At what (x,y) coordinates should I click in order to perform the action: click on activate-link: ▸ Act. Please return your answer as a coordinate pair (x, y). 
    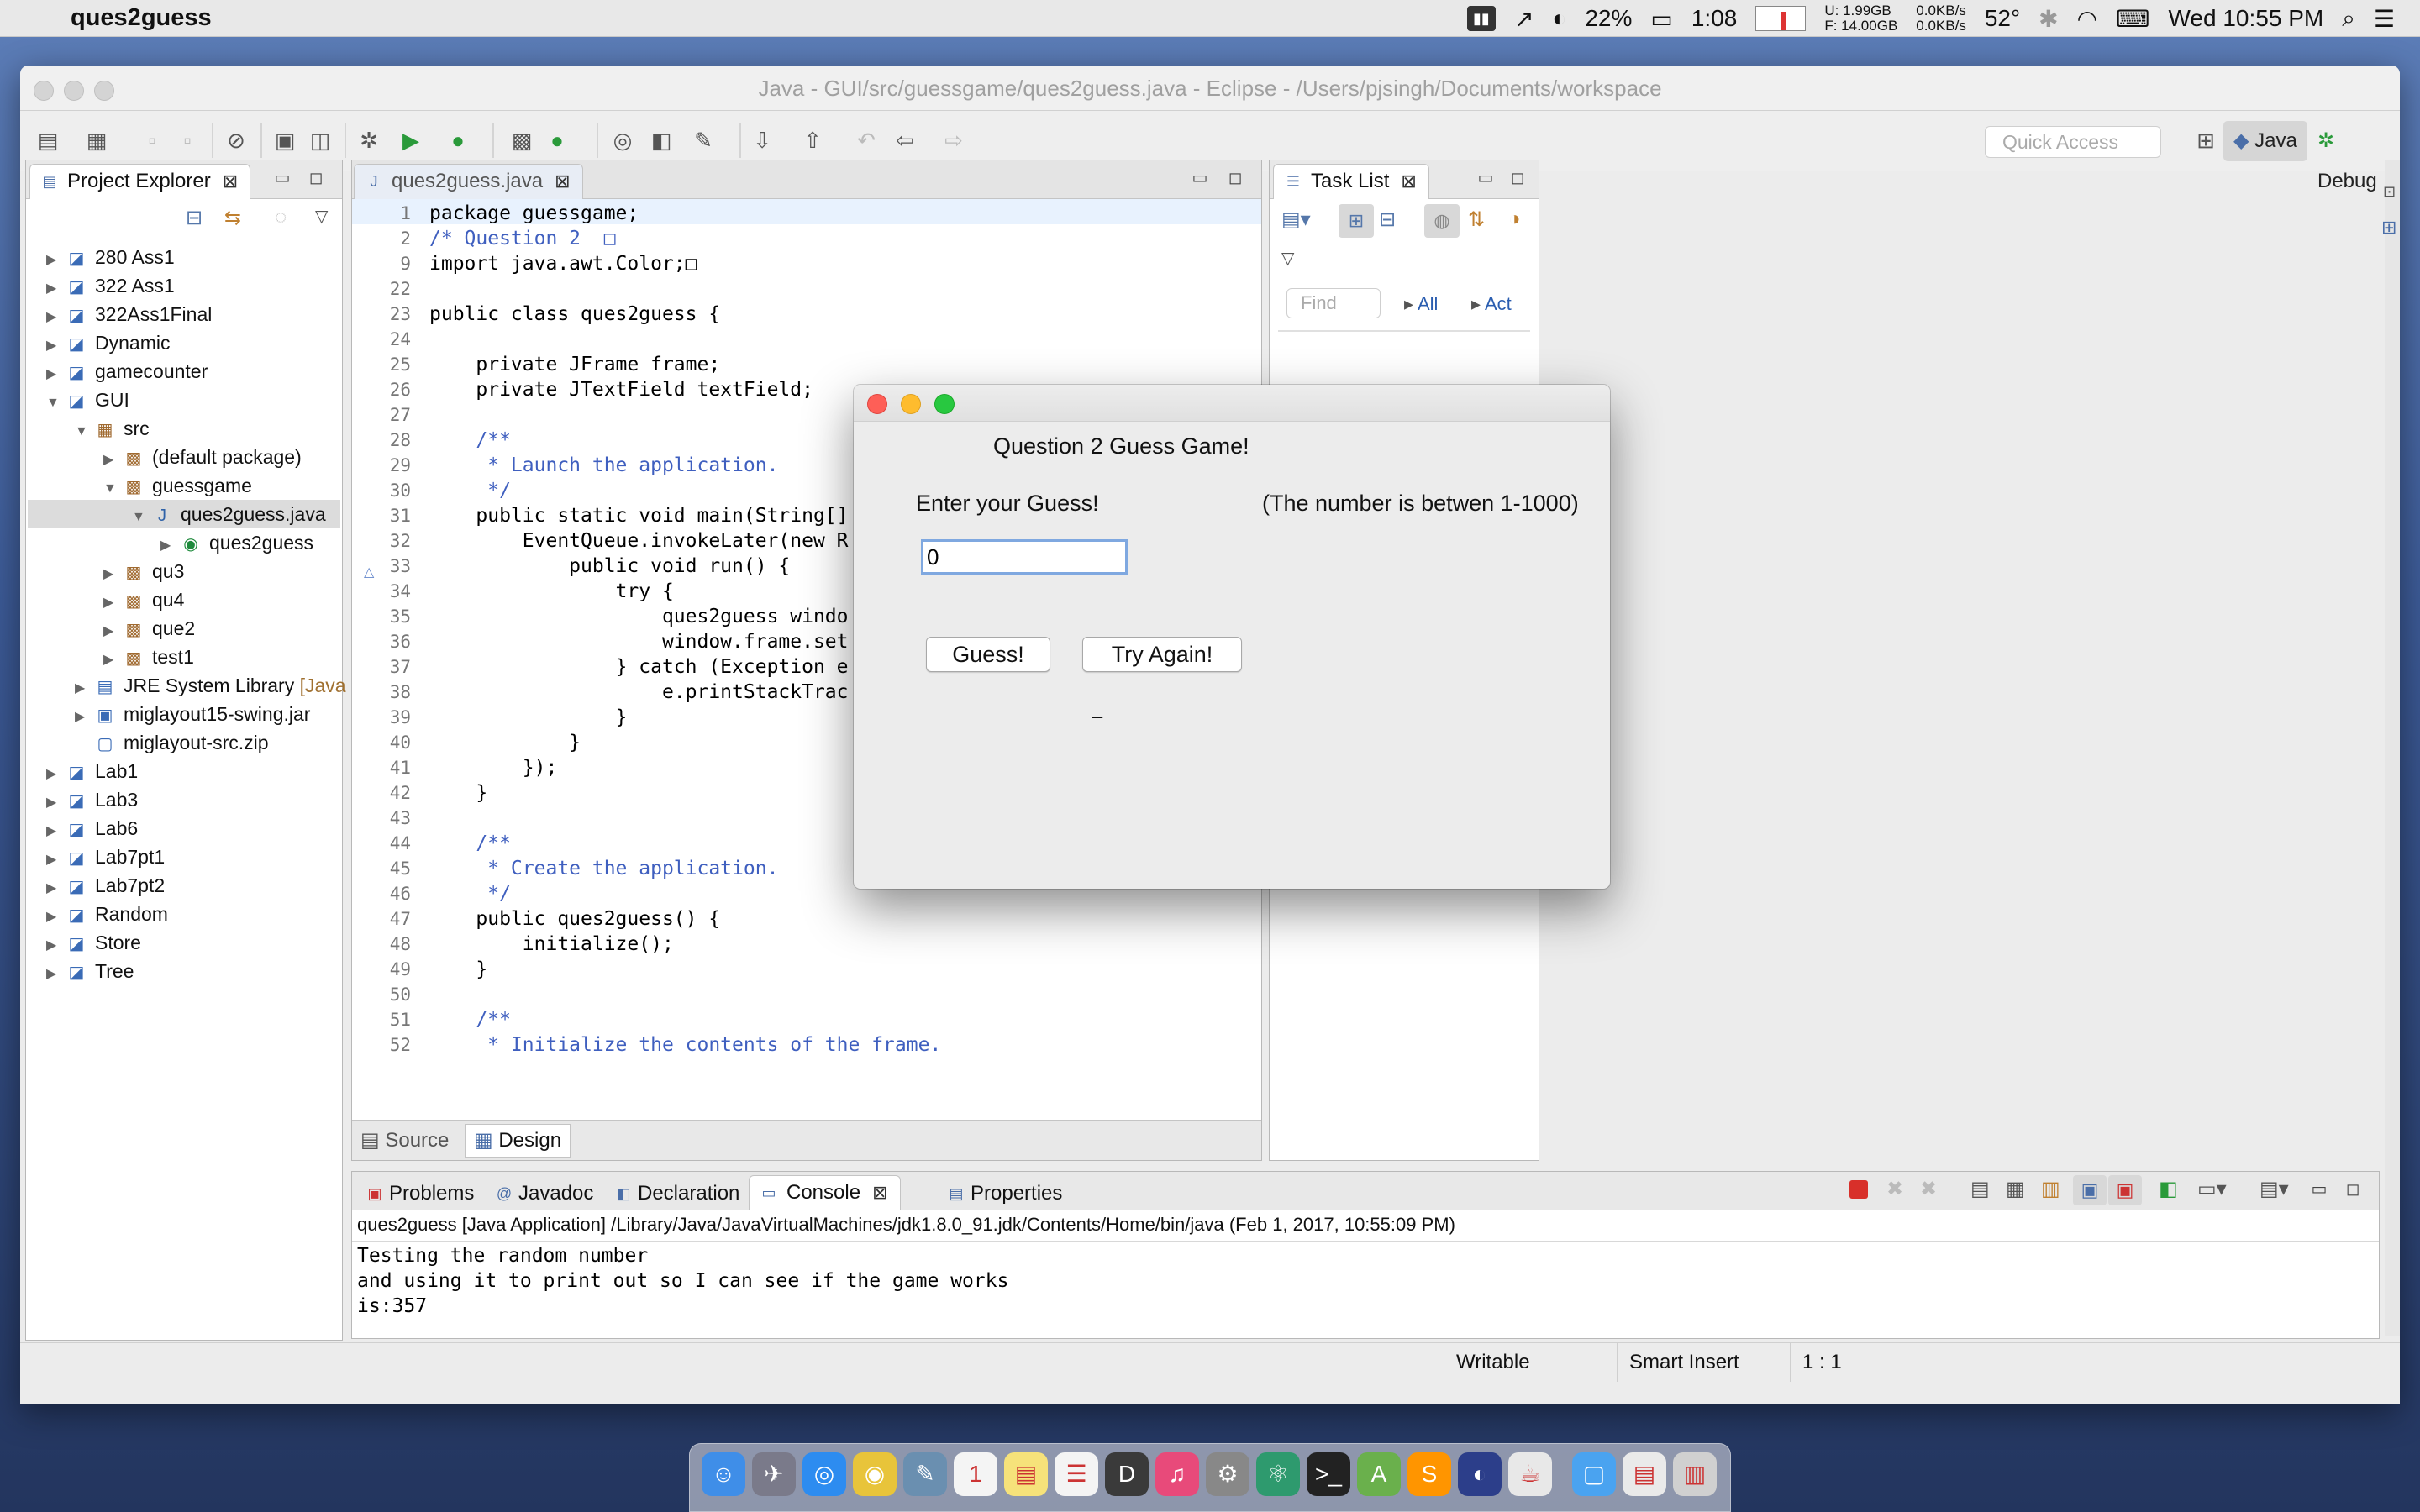
    Looking at the image, I should click on (1492, 304).